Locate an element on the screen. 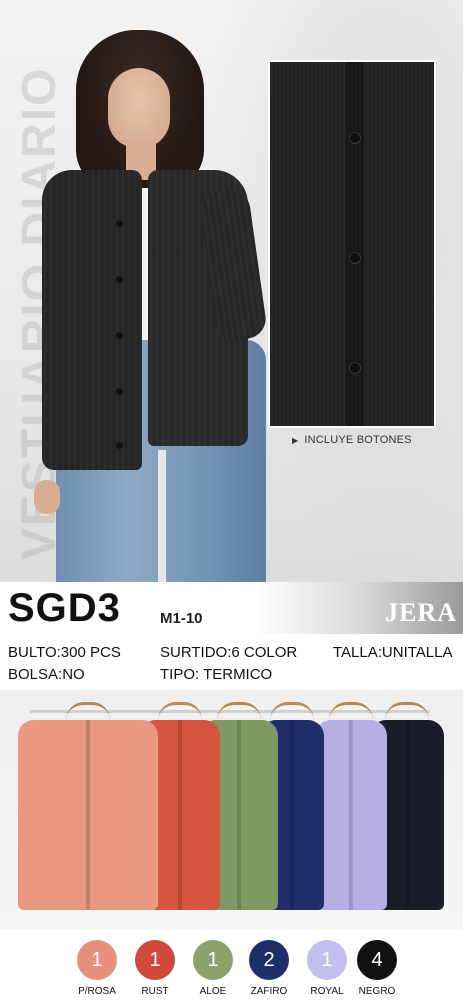 The image size is (463, 1000). button-detail-zoom is located at coordinates (352, 244).